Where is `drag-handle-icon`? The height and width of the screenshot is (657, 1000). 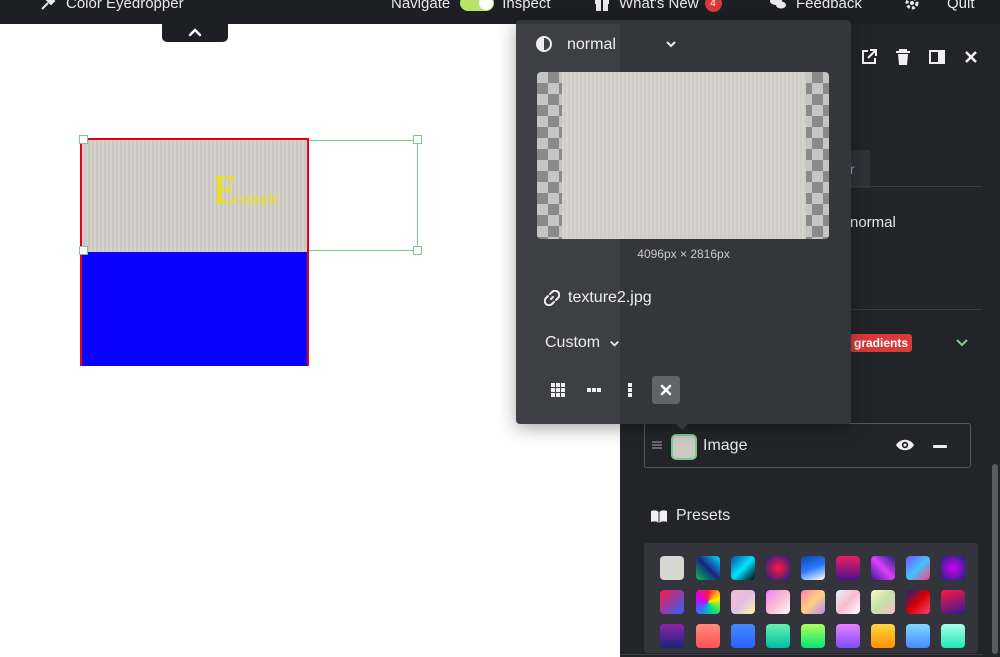 drag-handle-icon is located at coordinates (657, 445).